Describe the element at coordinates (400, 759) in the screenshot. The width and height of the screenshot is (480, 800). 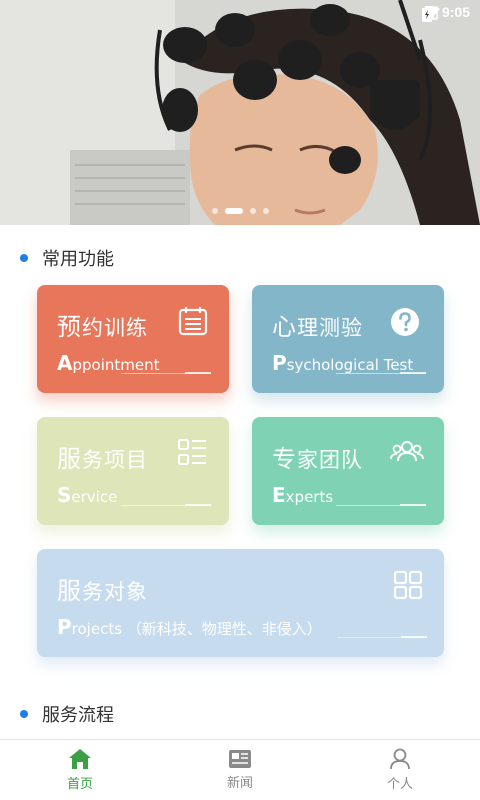
I see `person-icon` at that location.